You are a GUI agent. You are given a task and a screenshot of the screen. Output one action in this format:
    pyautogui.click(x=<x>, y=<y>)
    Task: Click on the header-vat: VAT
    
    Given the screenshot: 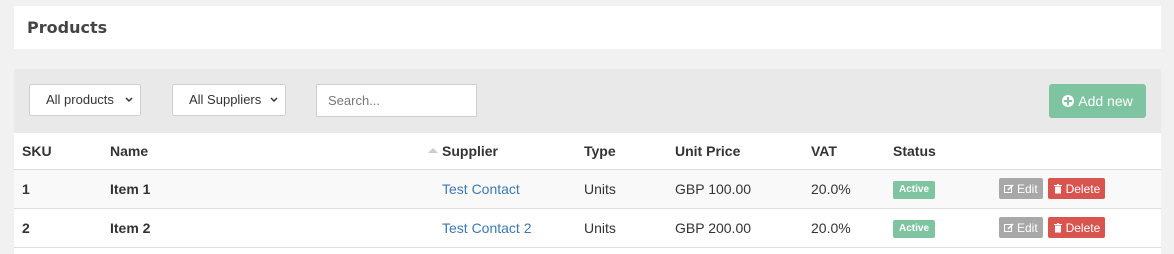 What is the action you would take?
    pyautogui.click(x=852, y=151)
    